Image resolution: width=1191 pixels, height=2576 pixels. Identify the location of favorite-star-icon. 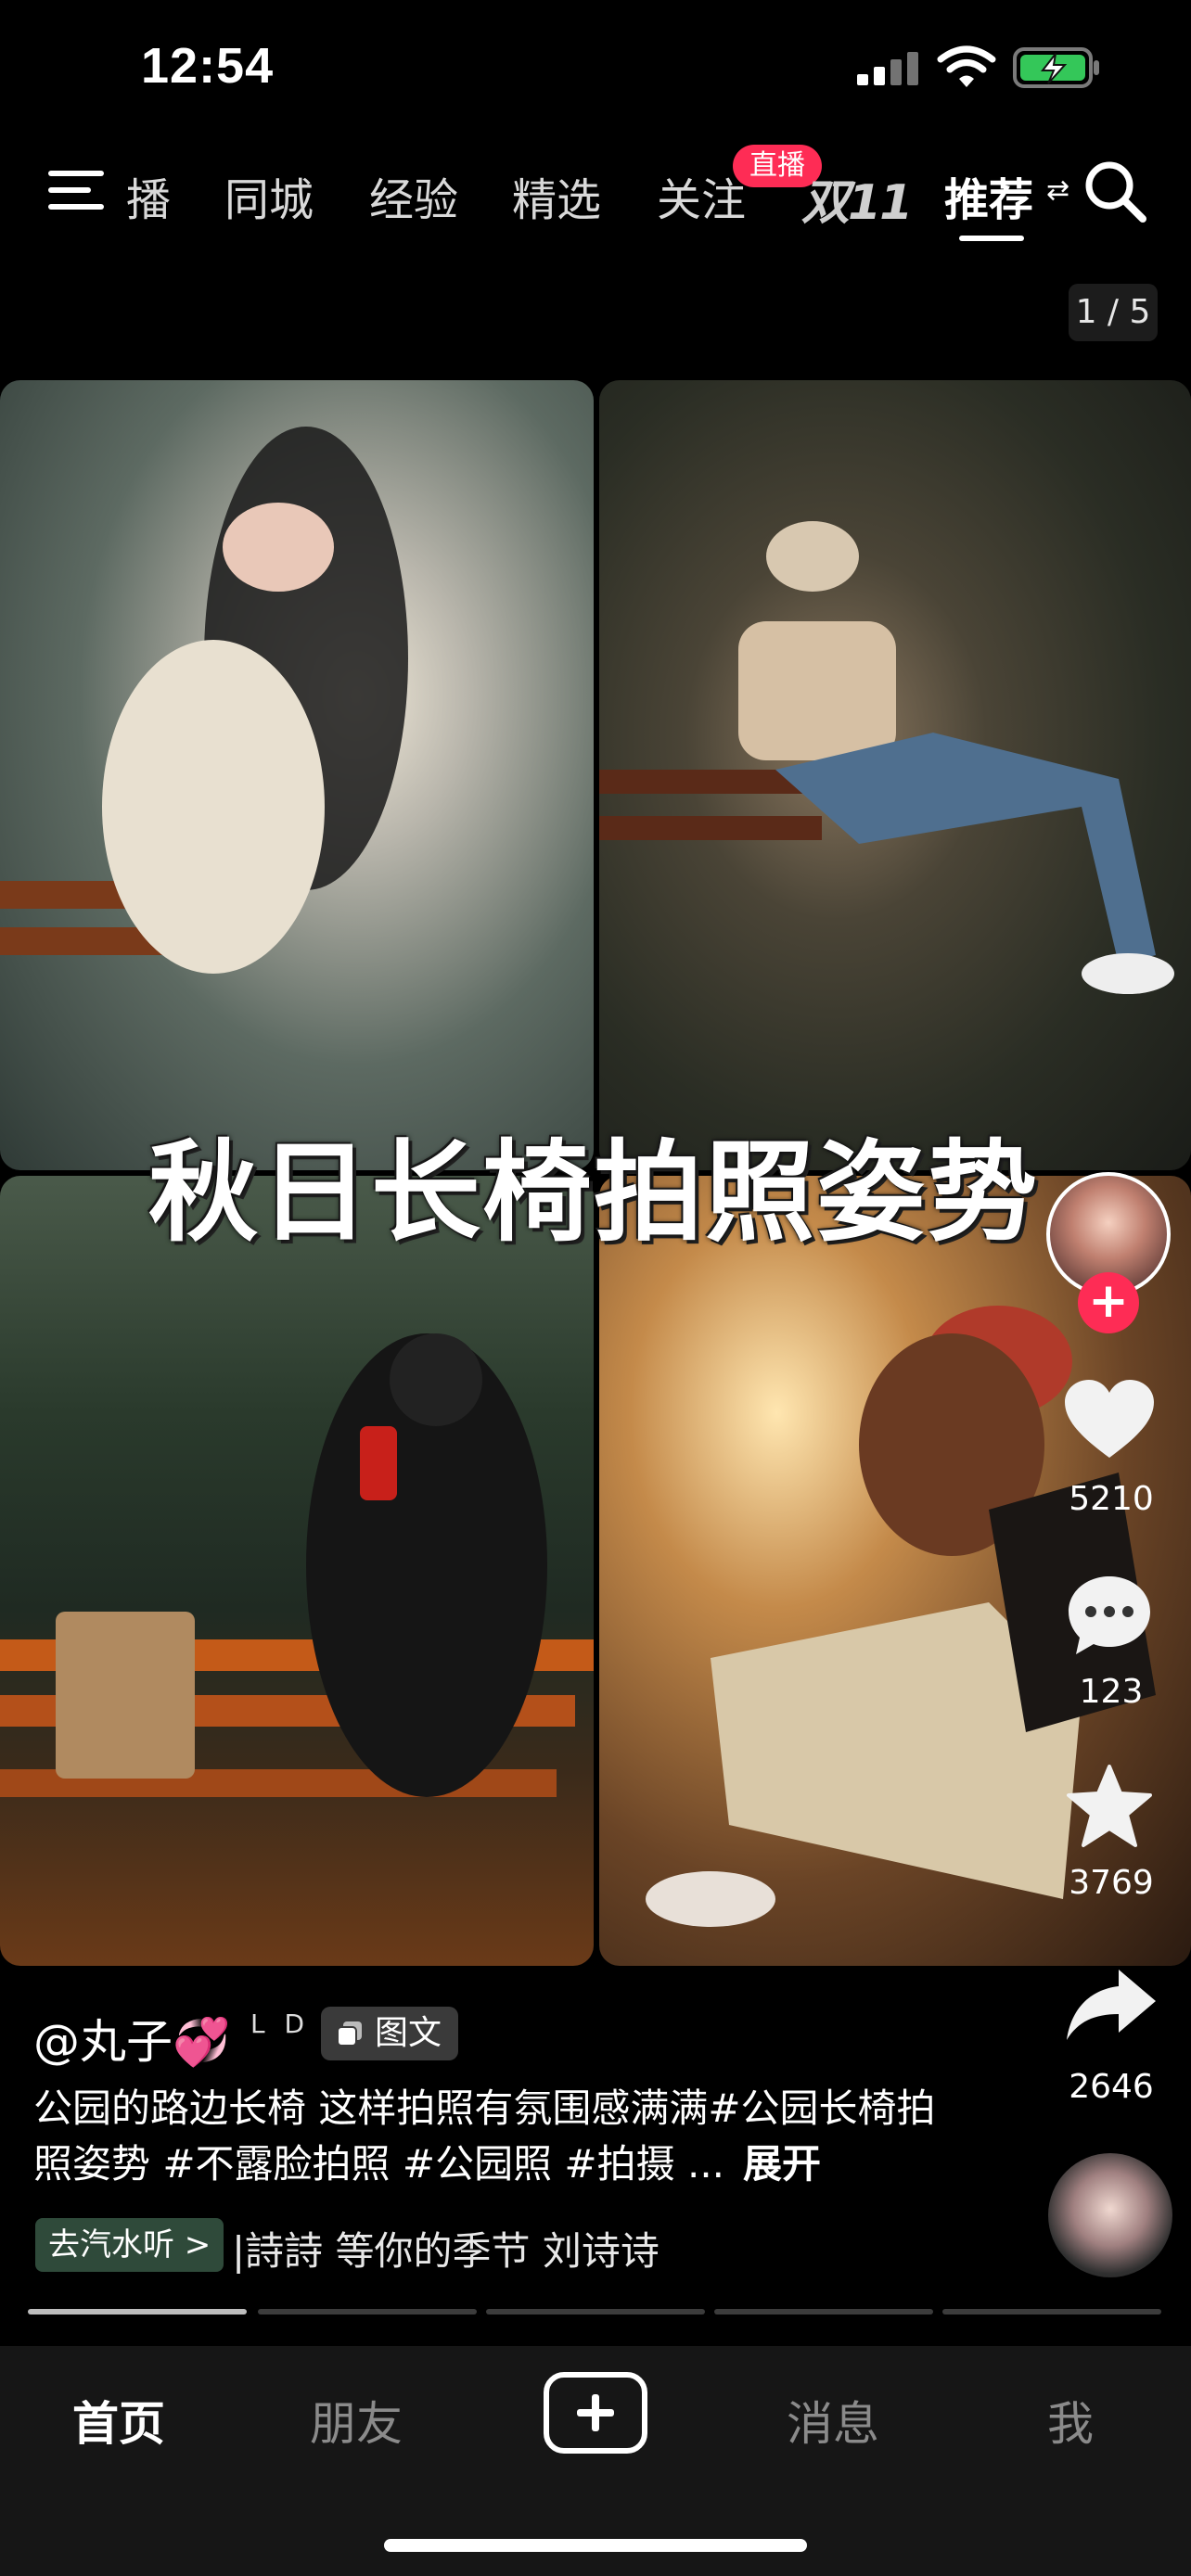
(1110, 1806).